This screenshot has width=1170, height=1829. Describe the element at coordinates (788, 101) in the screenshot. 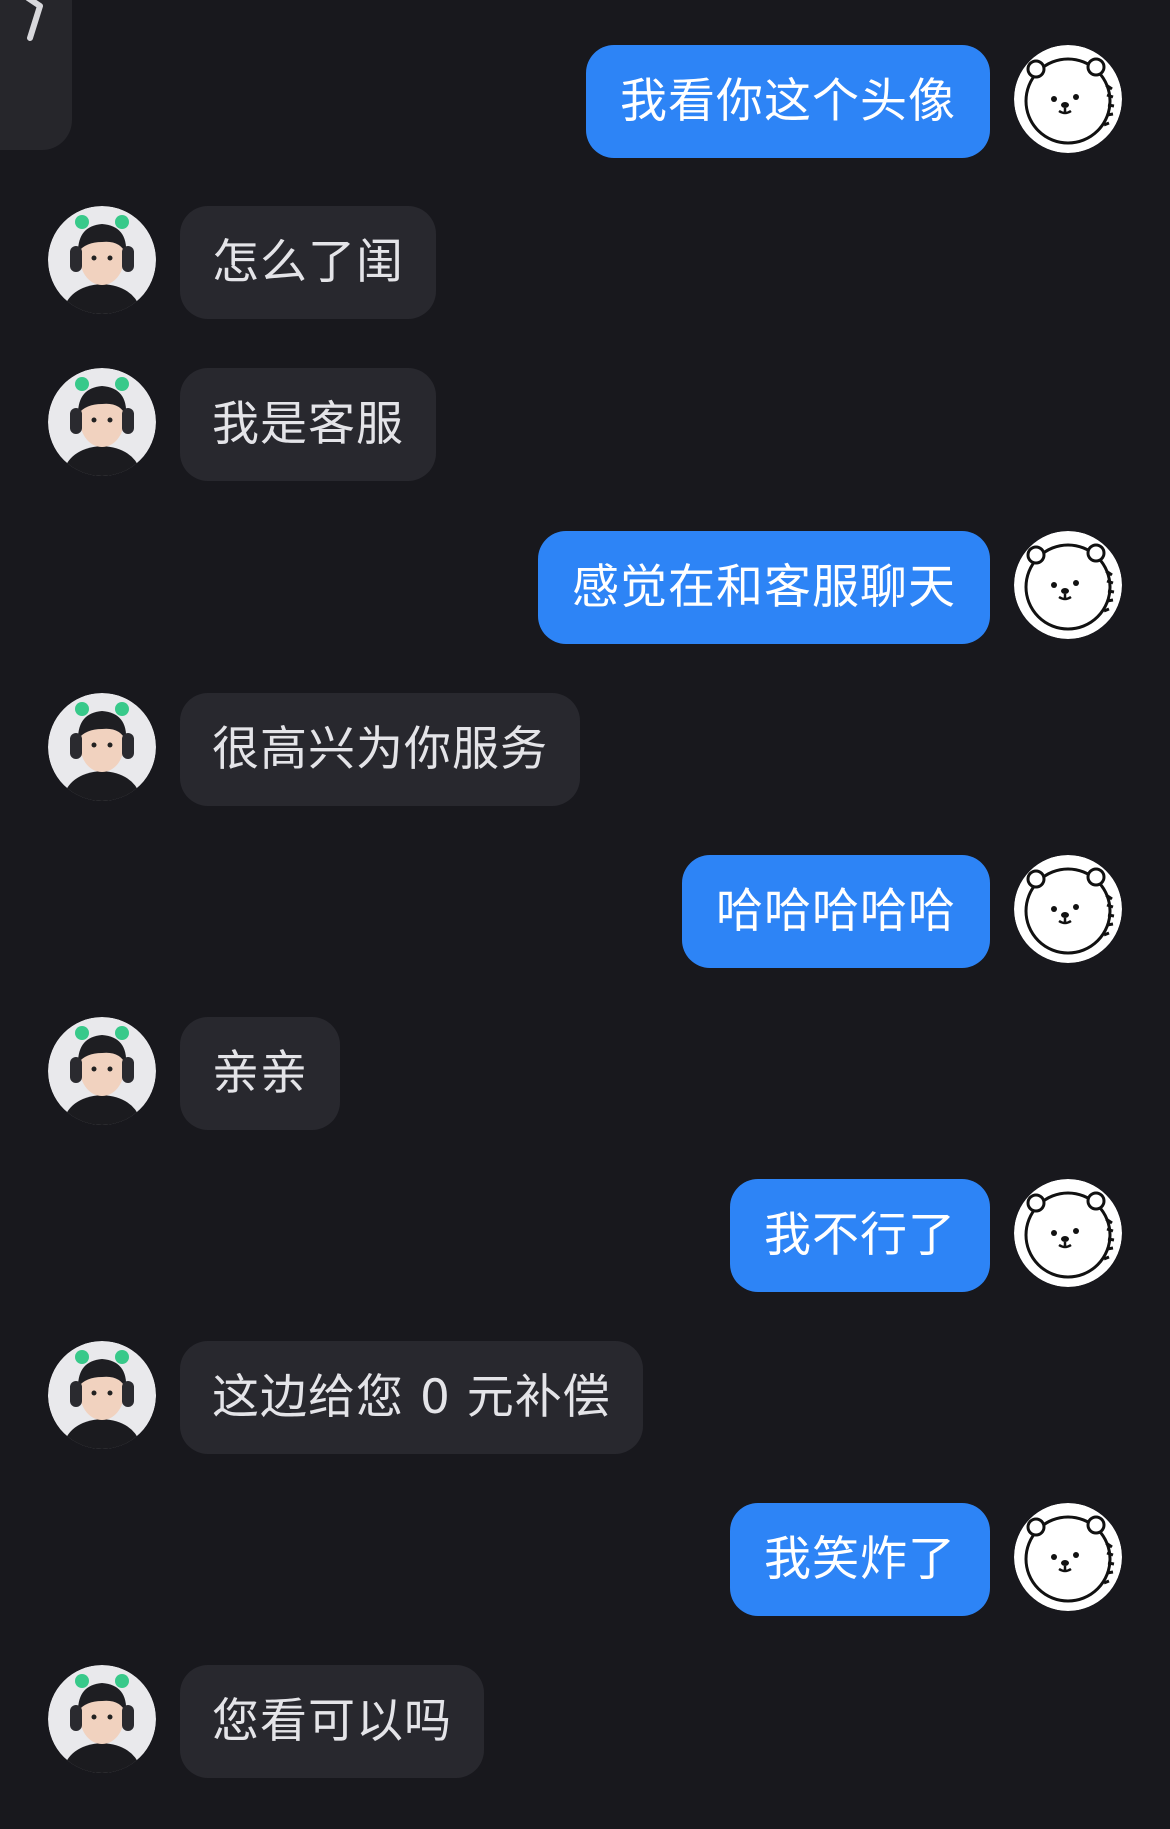

I see `outgoing-message-bubble: 我看你这个头像` at that location.